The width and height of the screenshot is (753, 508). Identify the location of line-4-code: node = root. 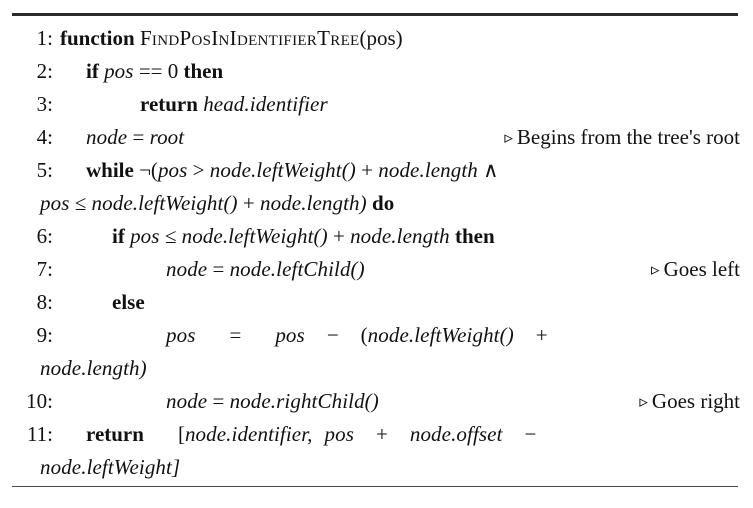
(135, 137).